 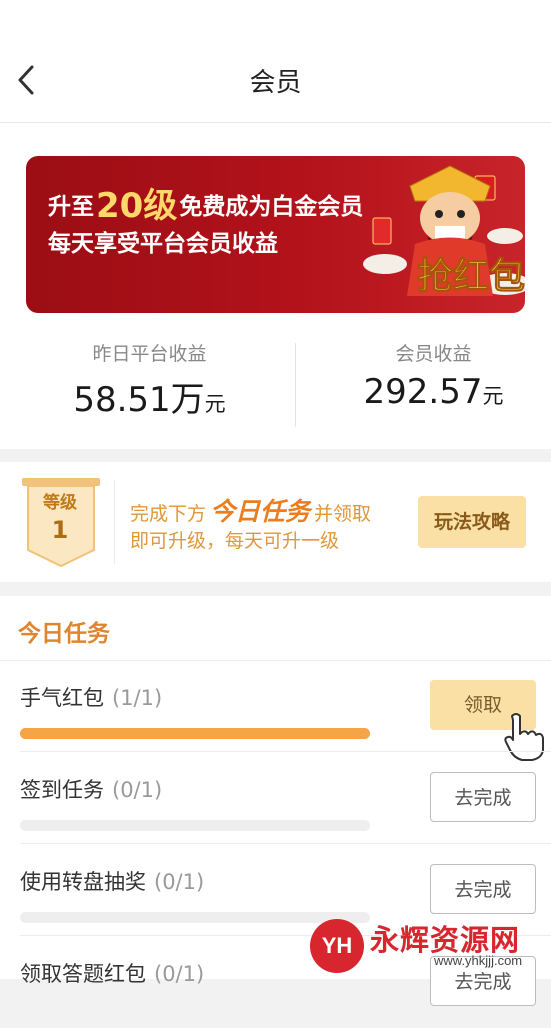 What do you see at coordinates (62, 698) in the screenshot?
I see `task-title: 手气红包` at bounding box center [62, 698].